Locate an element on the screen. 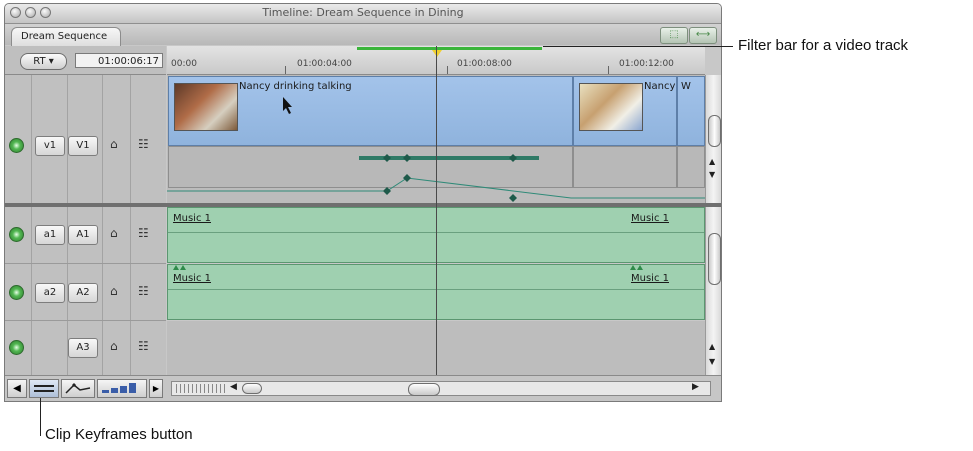 This screenshot has height=451, width=973. zoom-and-horizontal-scrollbar: ◀ ▶ is located at coordinates (441, 388).